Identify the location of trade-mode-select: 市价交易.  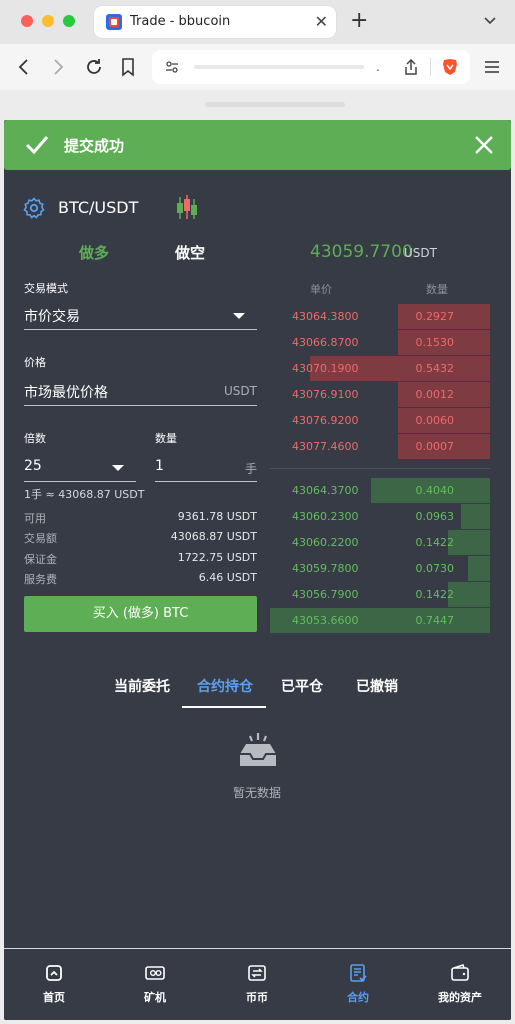
(140, 315).